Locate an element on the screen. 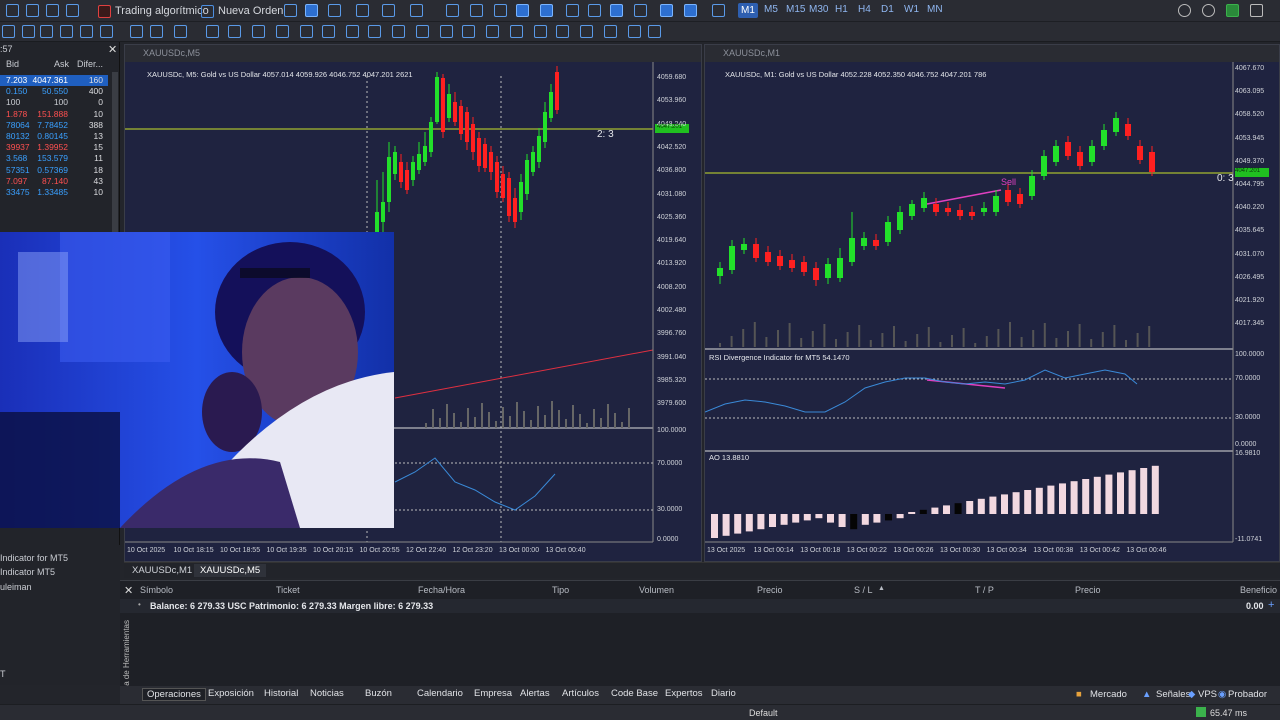 Image resolution: width=1280 pixels, height=720 pixels. cursor-icon is located at coordinates (28, 31).